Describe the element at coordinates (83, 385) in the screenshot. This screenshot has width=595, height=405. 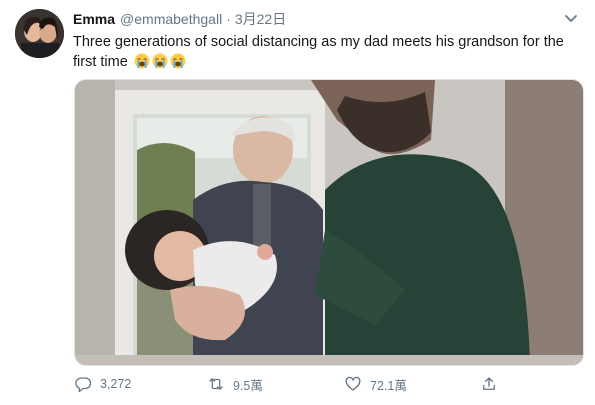
I see `reply-icon` at that location.